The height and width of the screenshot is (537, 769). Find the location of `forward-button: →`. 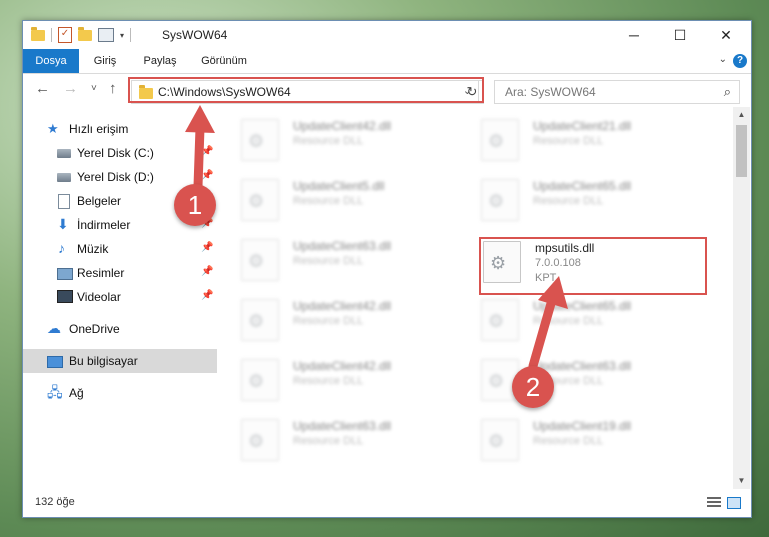

forward-button: → is located at coordinates (70, 89).